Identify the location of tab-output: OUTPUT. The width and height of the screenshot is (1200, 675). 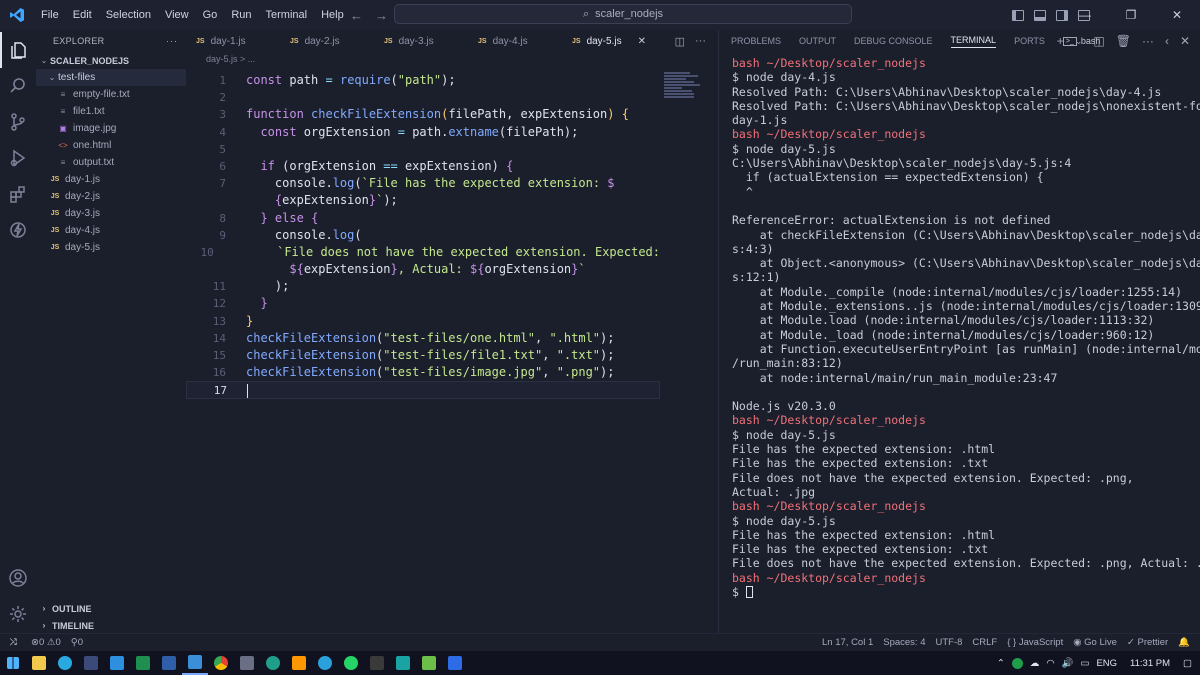
(817, 41).